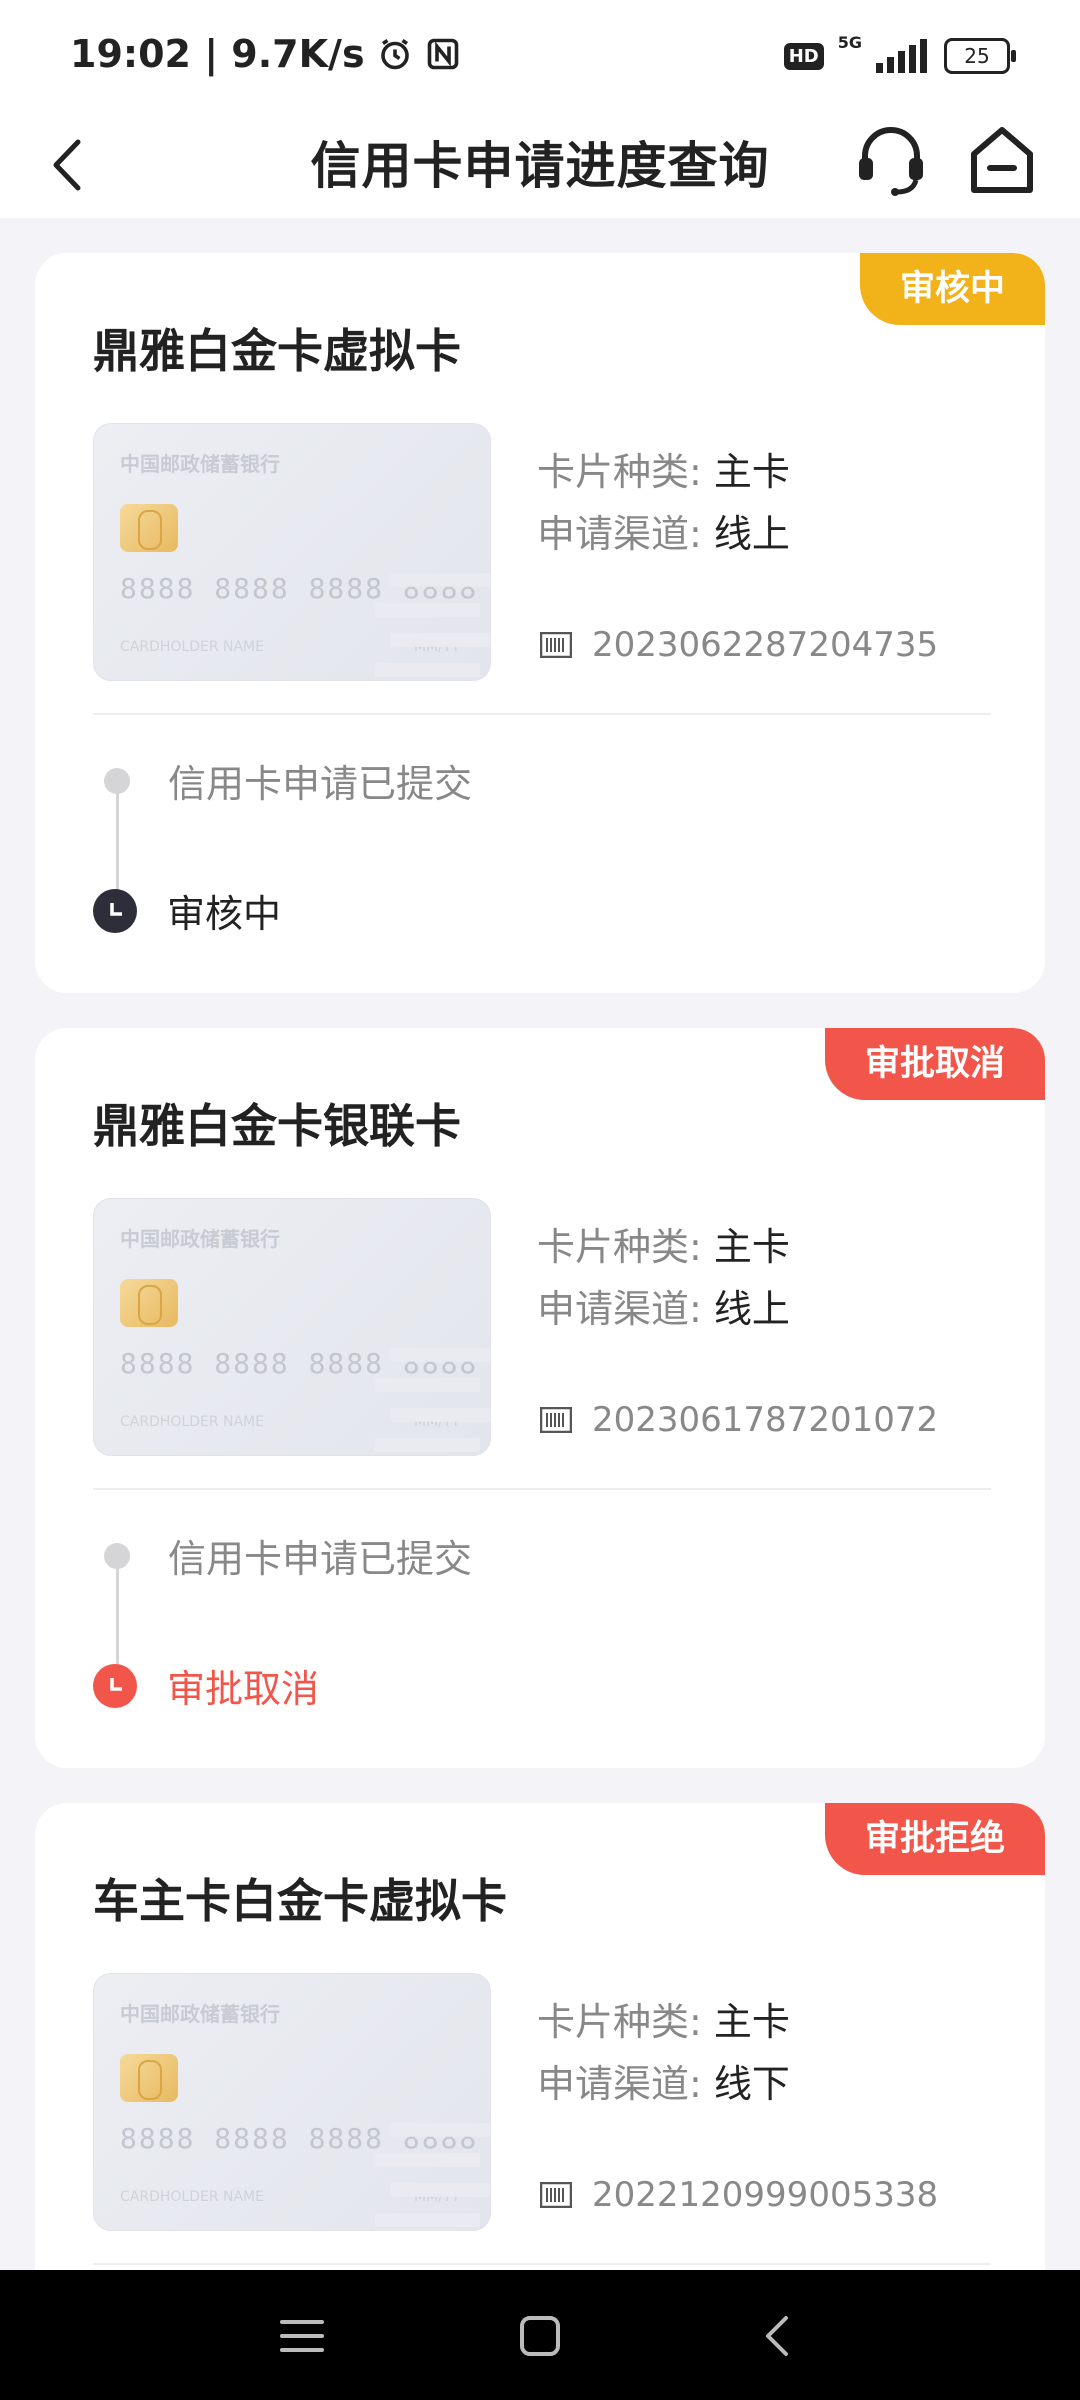  I want to click on application-number-row: 2023061787201072, so click(739, 1420).